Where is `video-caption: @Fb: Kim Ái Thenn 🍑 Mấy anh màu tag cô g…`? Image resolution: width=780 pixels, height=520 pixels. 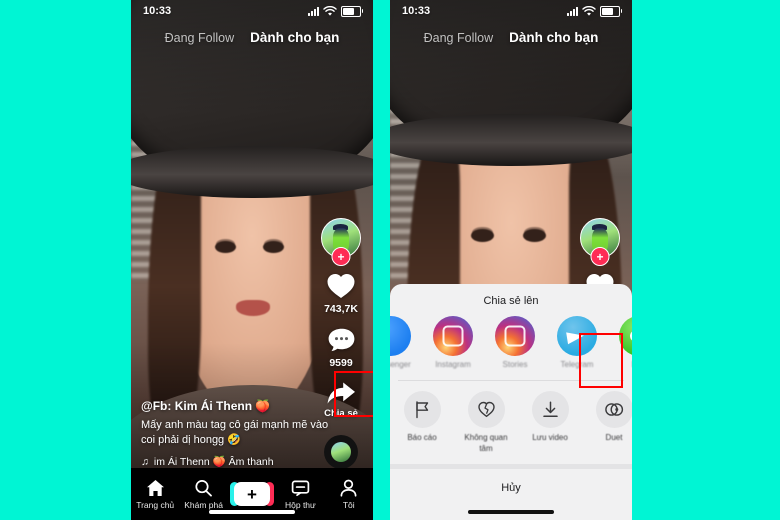
video-caption: @Fb: Kim Ái Thenn 🍑 Mấy anh màu tag cô g… is located at coordinates (236, 433).